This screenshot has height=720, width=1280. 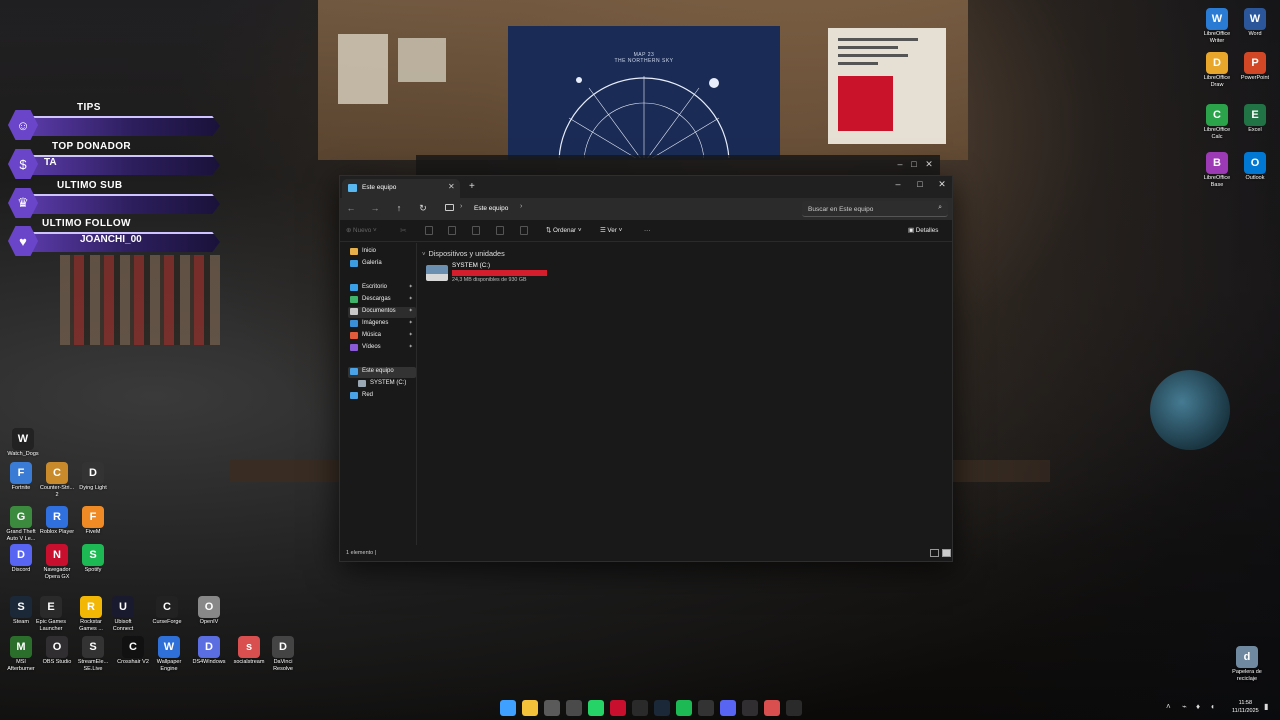 What do you see at coordinates (1168, 706) in the screenshot?
I see `chevron-up-icon: ˄` at bounding box center [1168, 706].